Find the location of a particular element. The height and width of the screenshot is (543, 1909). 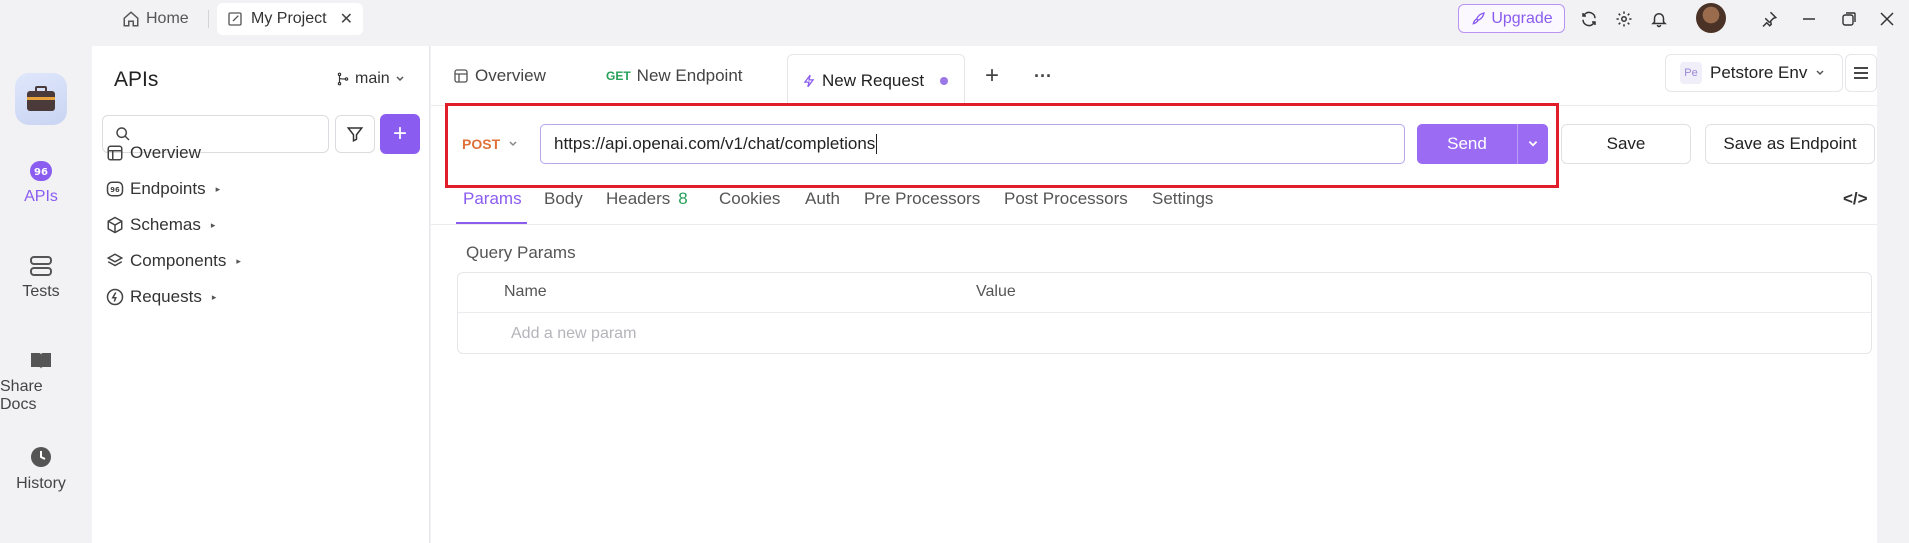

sidebar-title: APIs is located at coordinates (136, 79).